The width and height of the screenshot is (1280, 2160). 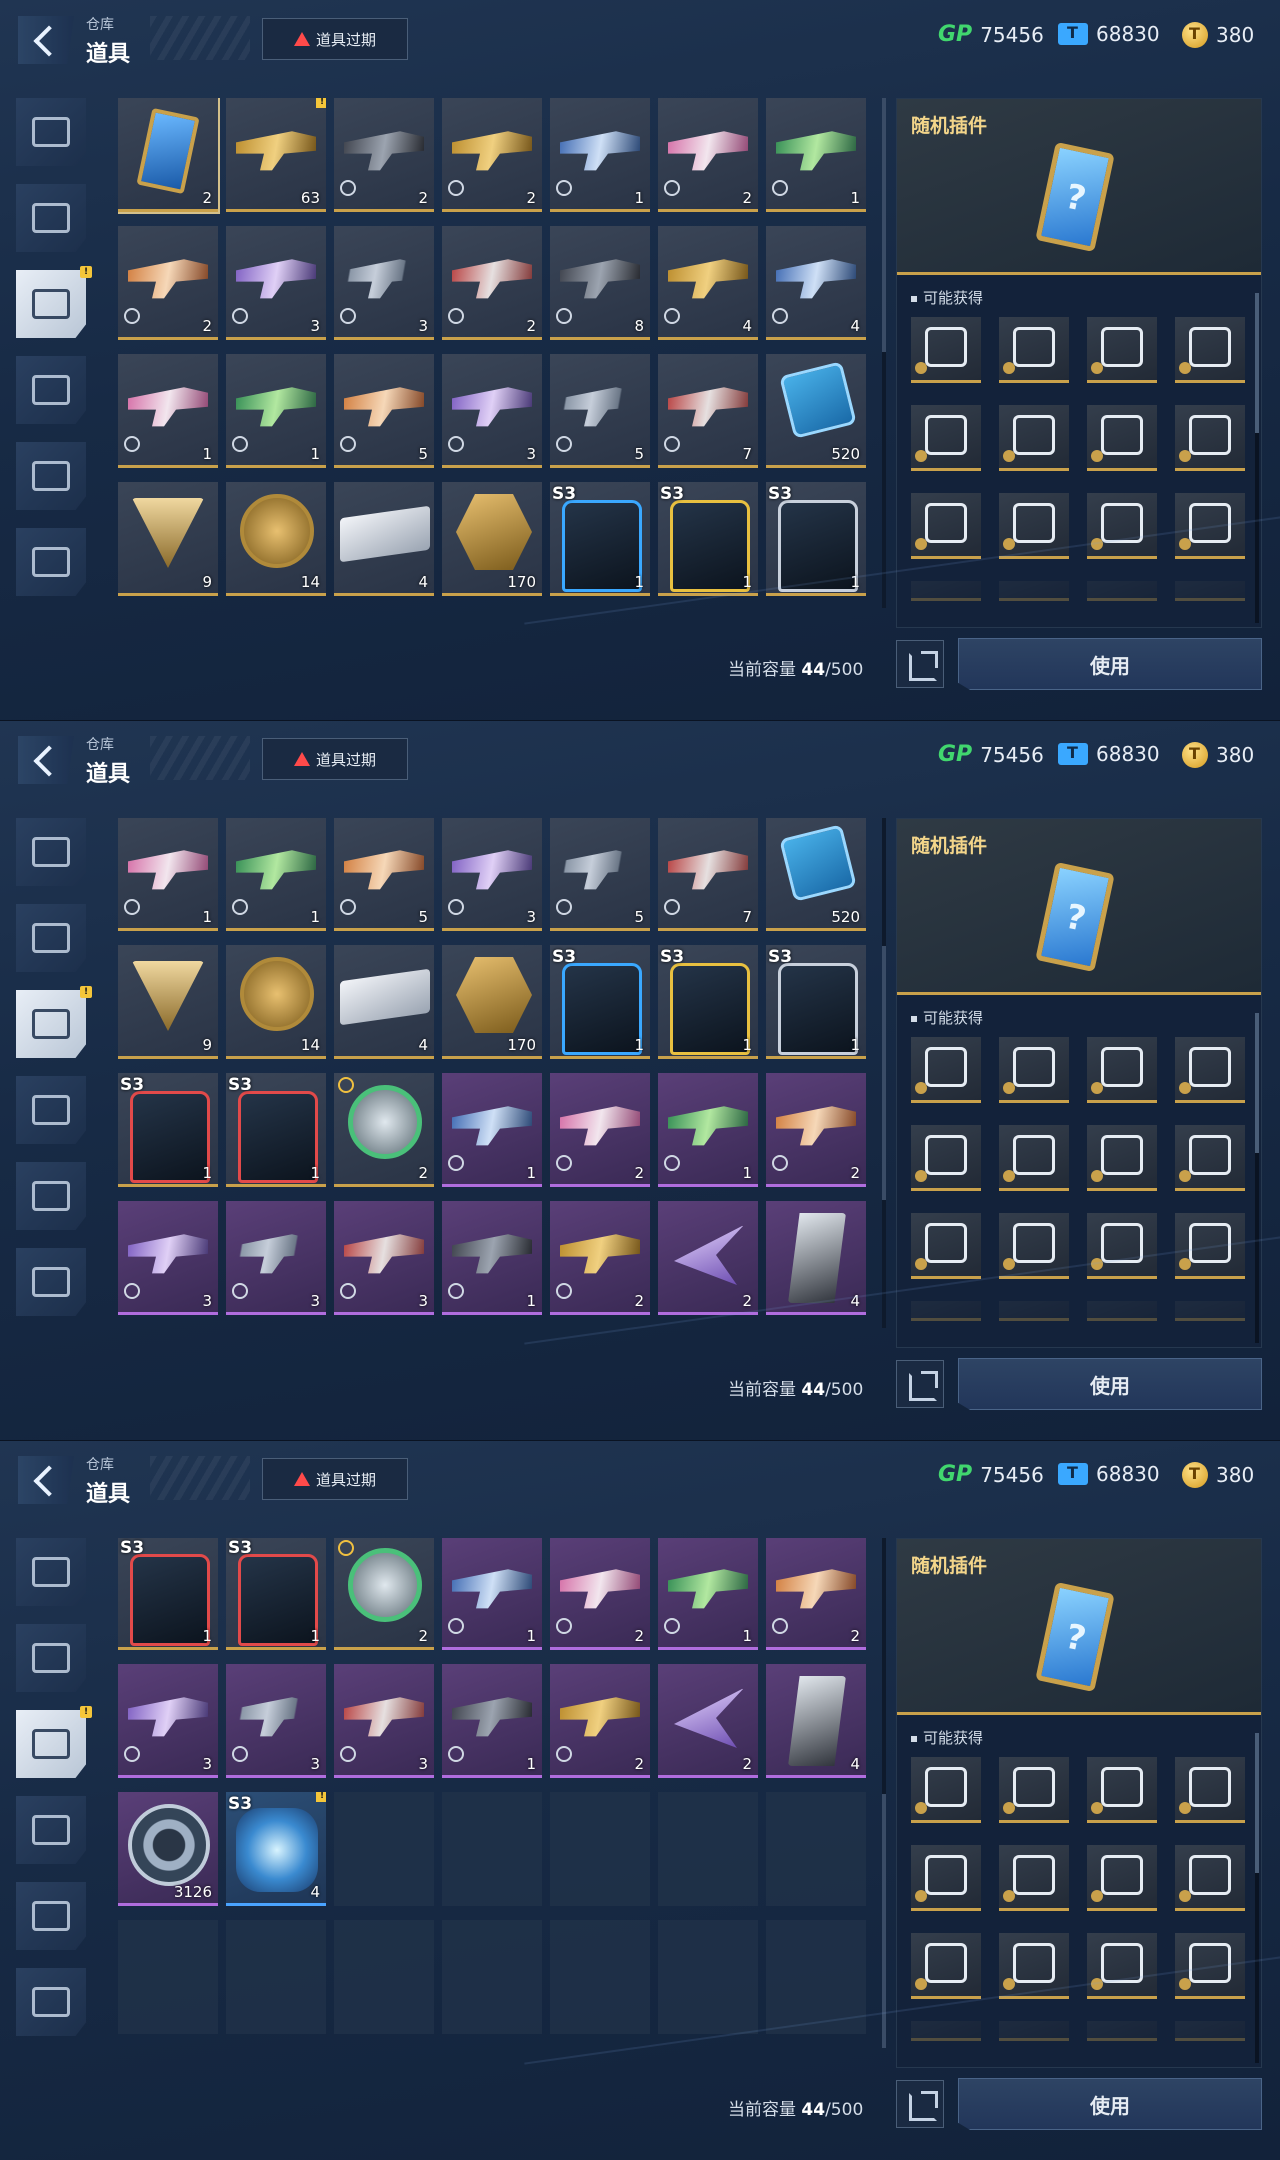 I want to click on item-slot: 3126, so click(x=168, y=1849).